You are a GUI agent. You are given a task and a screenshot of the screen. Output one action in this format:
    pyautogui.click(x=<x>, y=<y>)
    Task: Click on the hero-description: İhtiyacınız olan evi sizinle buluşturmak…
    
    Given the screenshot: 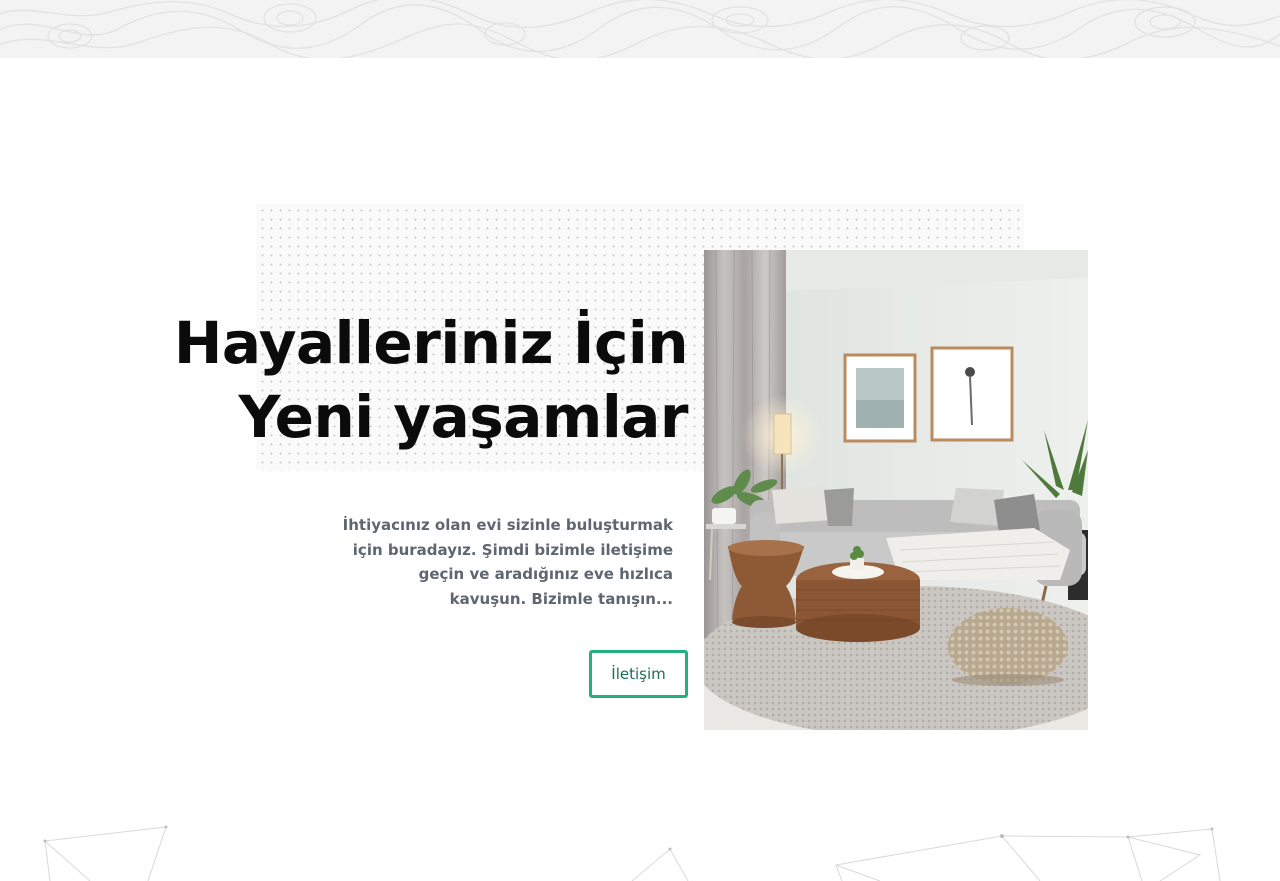 What is the action you would take?
    pyautogui.click(x=507, y=562)
    